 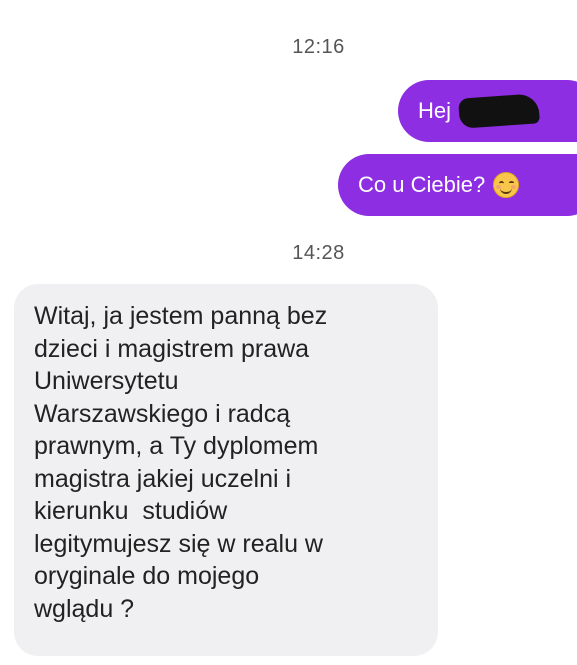 What do you see at coordinates (181, 316) in the screenshot?
I see `message-line: Witaj, ja jestem panną bez` at bounding box center [181, 316].